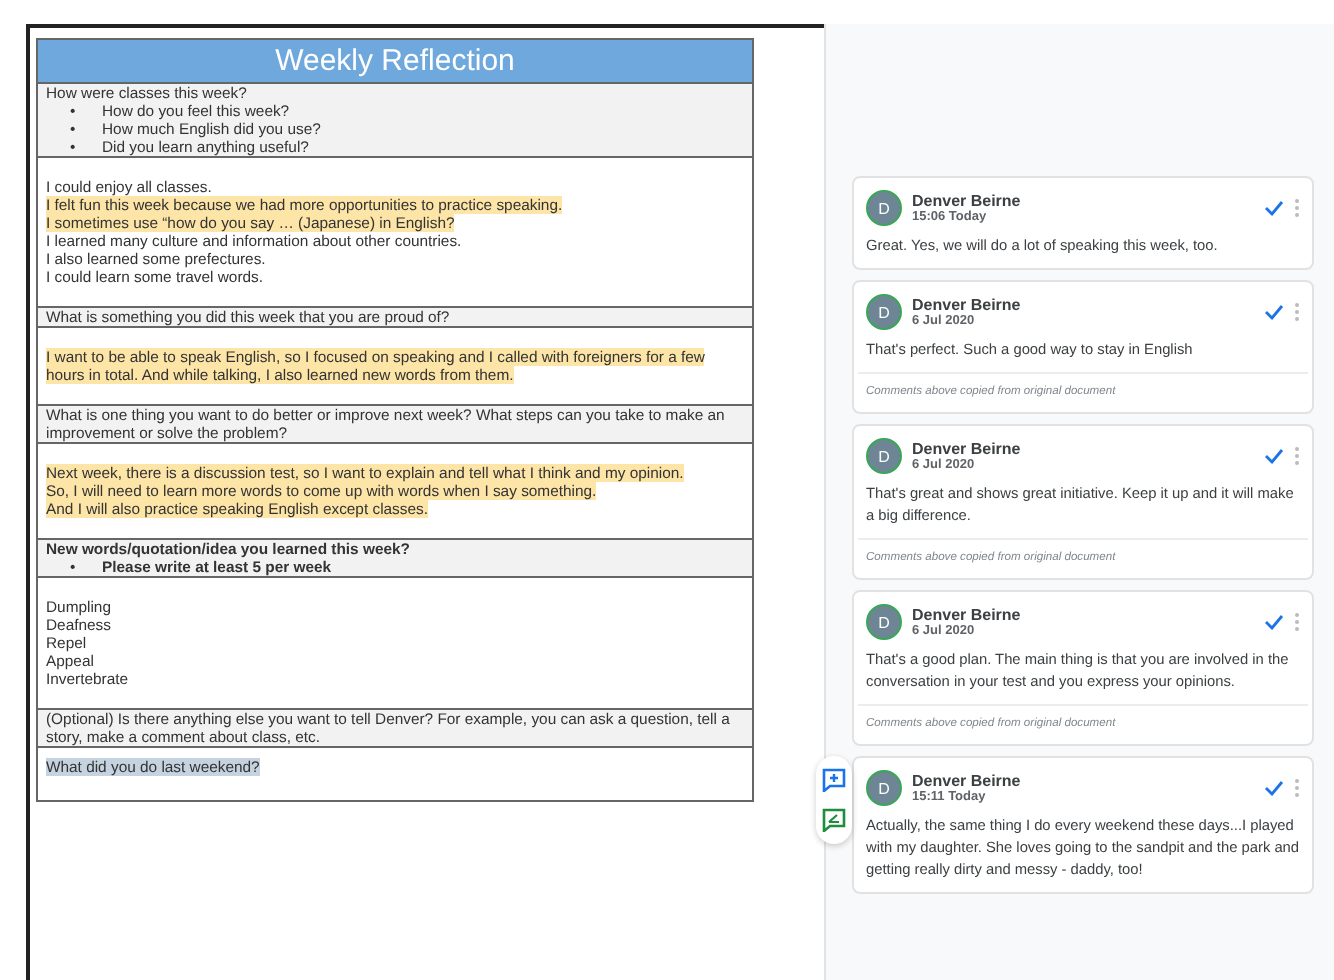  Describe the element at coordinates (834, 820) in the screenshot. I see `suggest-edit-icon` at that location.